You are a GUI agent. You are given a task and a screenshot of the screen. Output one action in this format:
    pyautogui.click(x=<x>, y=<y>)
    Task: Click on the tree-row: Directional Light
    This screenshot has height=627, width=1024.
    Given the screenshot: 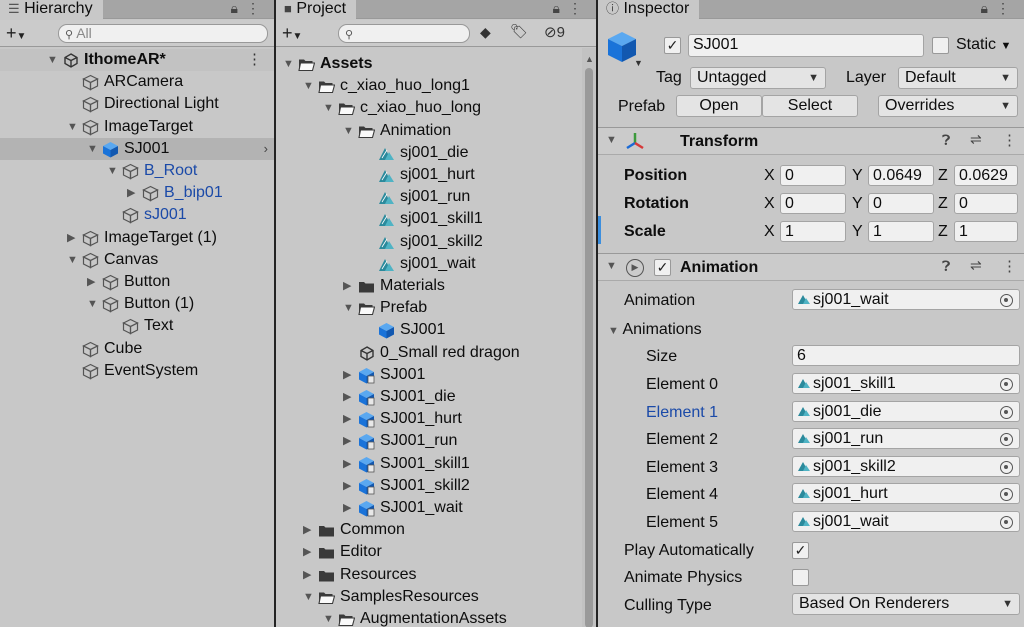 What is the action you would take?
    pyautogui.click(x=137, y=104)
    